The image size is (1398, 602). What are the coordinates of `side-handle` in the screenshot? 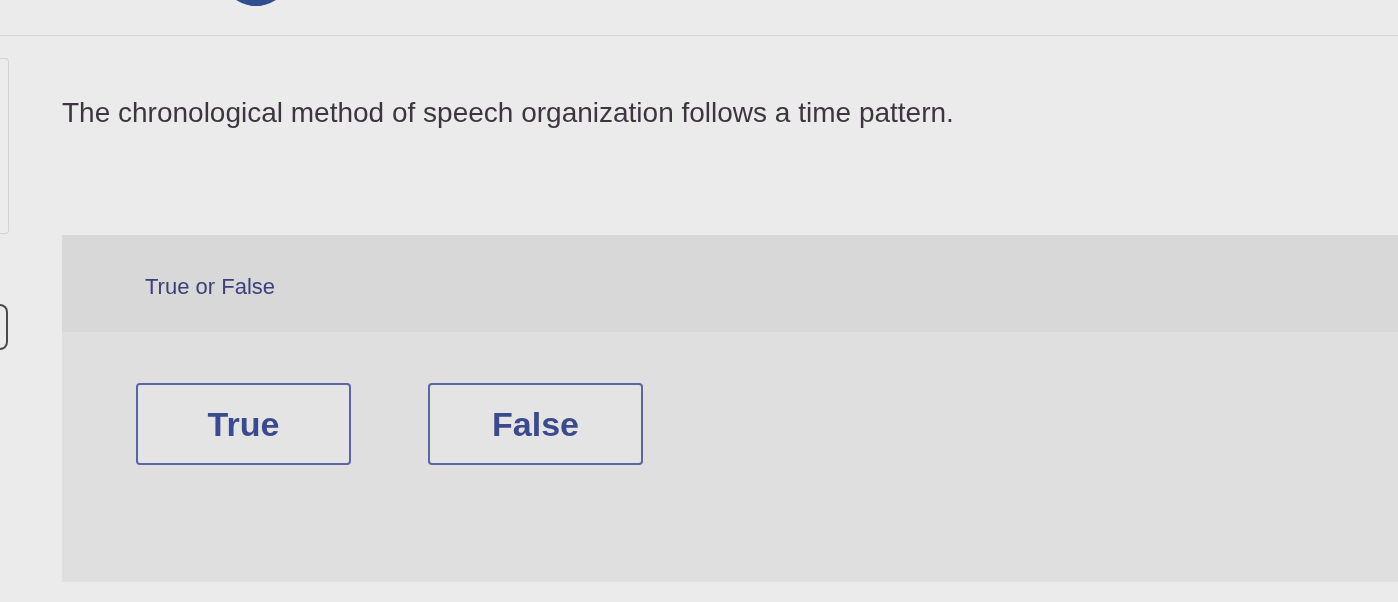 It's located at (4, 327).